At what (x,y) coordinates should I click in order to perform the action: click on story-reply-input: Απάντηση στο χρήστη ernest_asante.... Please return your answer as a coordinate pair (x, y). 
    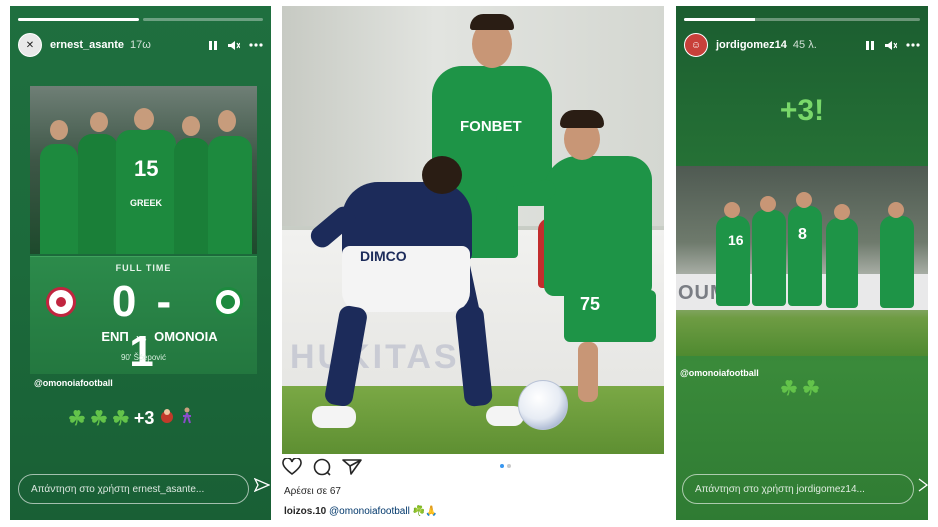
    Looking at the image, I should click on (133, 489).